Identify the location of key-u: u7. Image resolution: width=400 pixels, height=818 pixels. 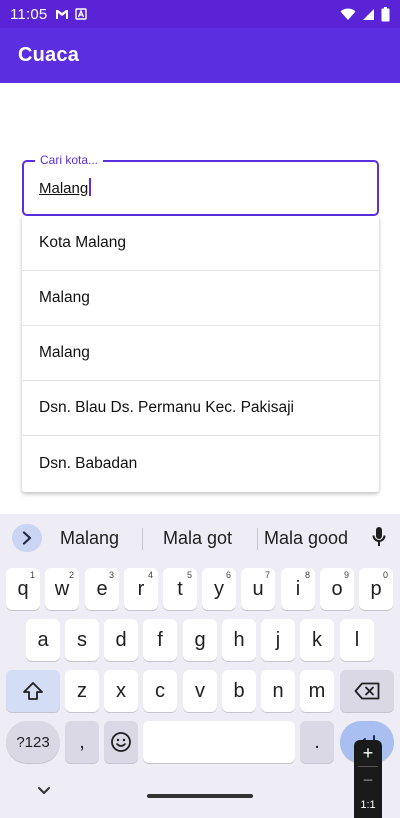
(258, 589).